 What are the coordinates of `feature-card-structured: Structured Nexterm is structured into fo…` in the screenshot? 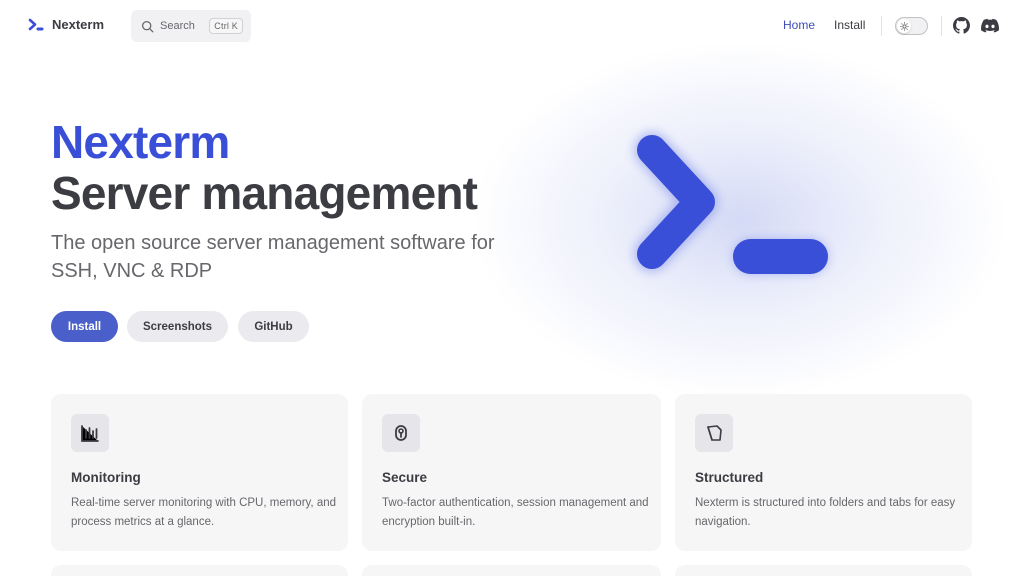 It's located at (823, 472).